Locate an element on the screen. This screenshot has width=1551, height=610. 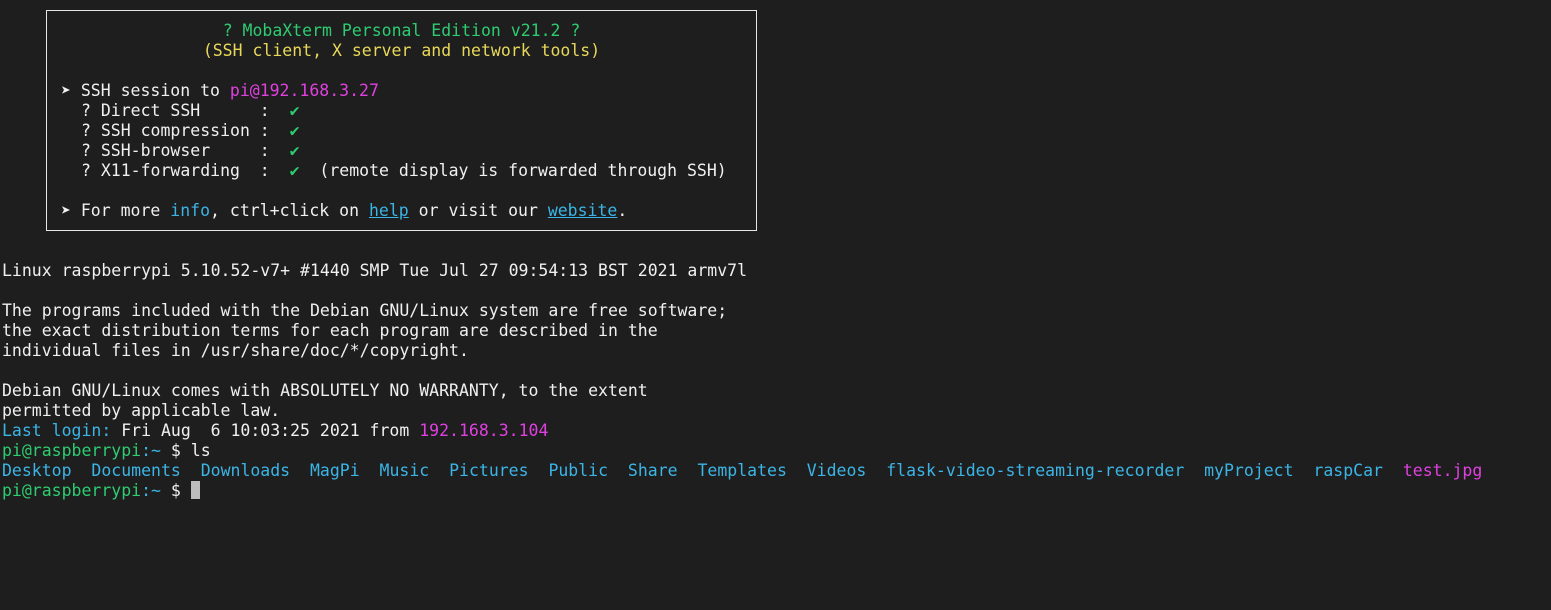
dir-entry: Documents is located at coordinates (136, 470).